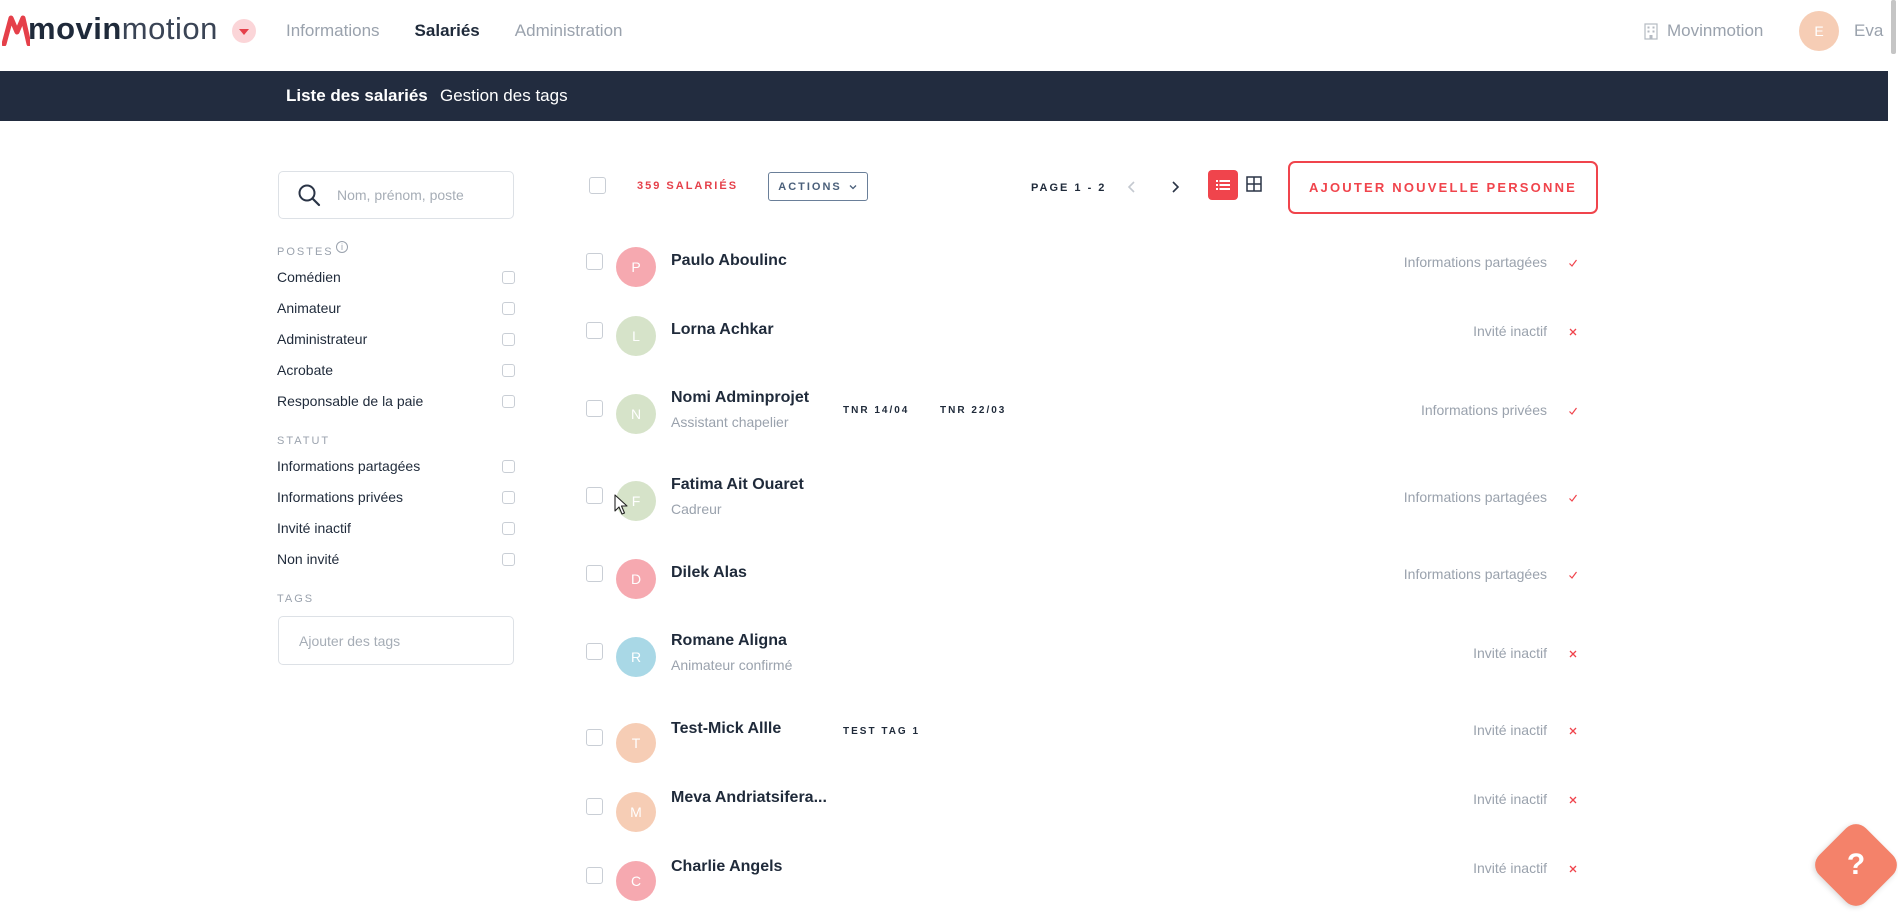  I want to click on org-switcher-dropdown-icon, so click(244, 31).